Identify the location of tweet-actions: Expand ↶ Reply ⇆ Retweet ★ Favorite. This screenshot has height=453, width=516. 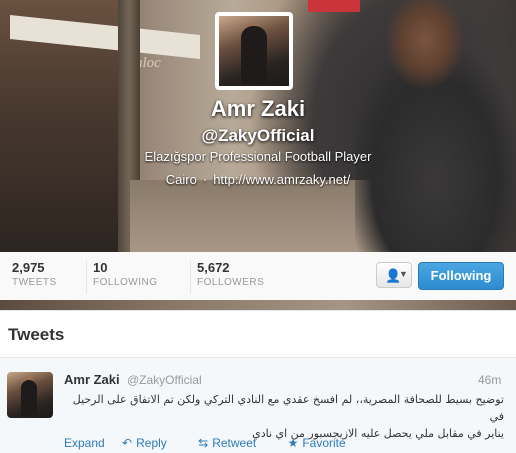
(219, 443).